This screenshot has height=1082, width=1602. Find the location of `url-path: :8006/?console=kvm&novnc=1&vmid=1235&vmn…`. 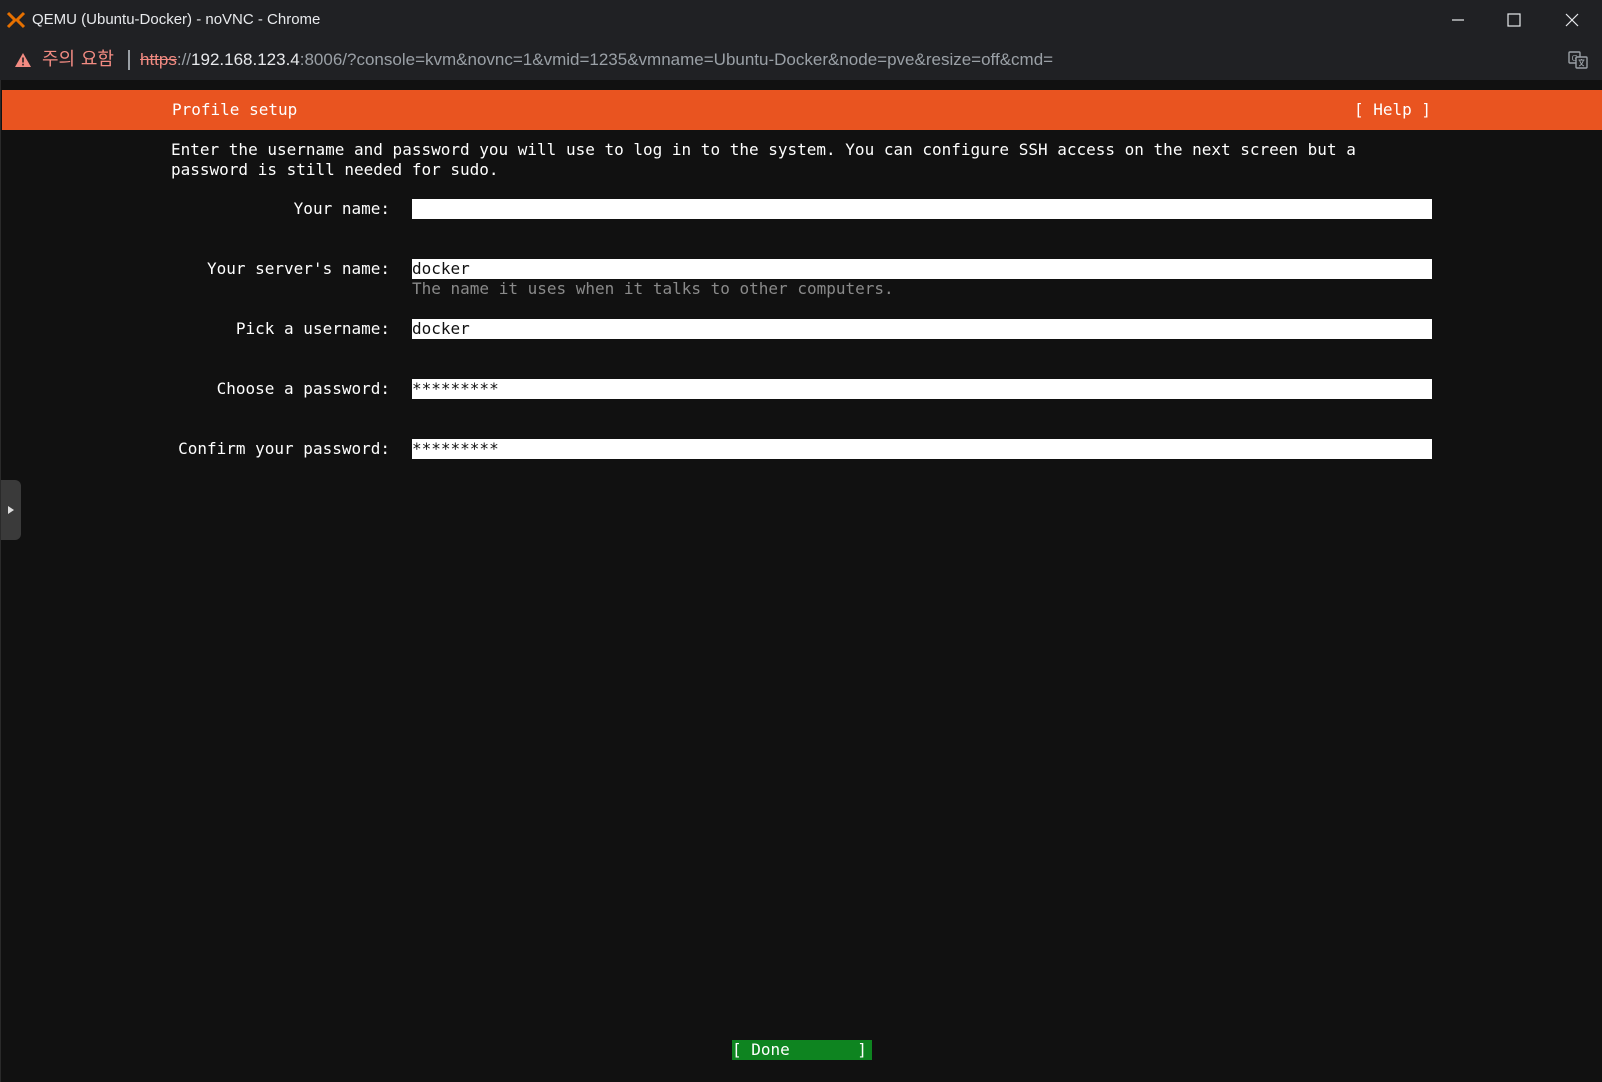

url-path: :8006/?console=kvm&novnc=1&vmid=1235&vmn… is located at coordinates (676, 59).